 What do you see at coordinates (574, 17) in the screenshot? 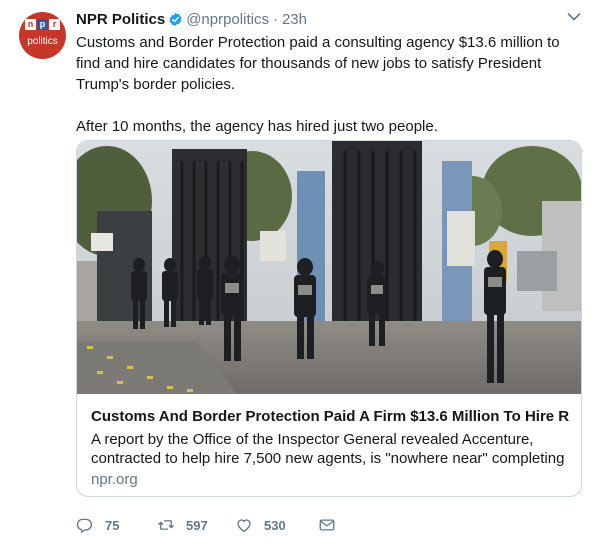
I see `chevron-down-icon` at bounding box center [574, 17].